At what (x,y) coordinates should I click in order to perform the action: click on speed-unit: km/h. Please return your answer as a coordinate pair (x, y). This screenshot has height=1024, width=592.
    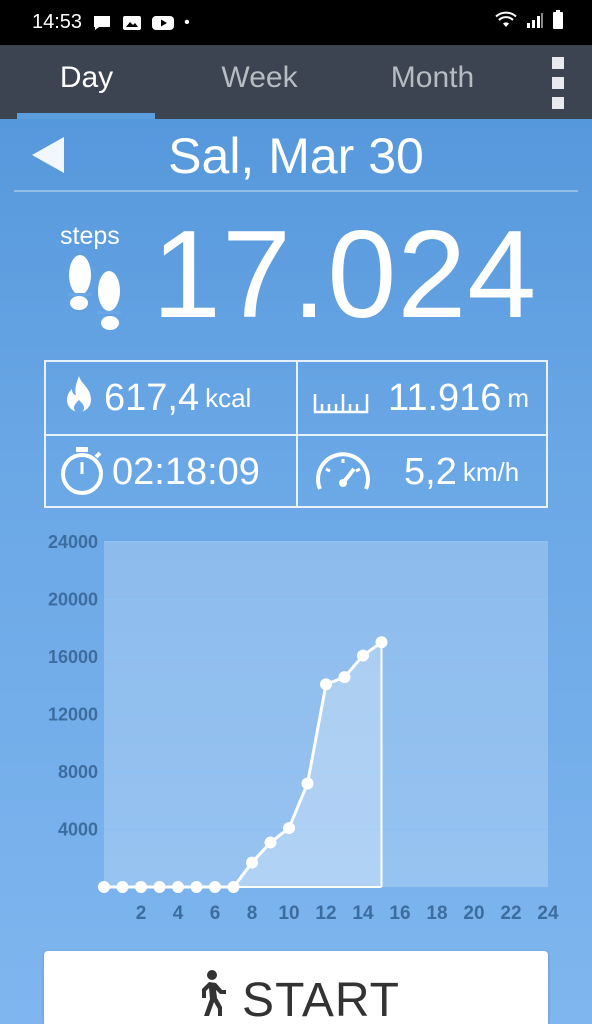
    Looking at the image, I should click on (491, 471).